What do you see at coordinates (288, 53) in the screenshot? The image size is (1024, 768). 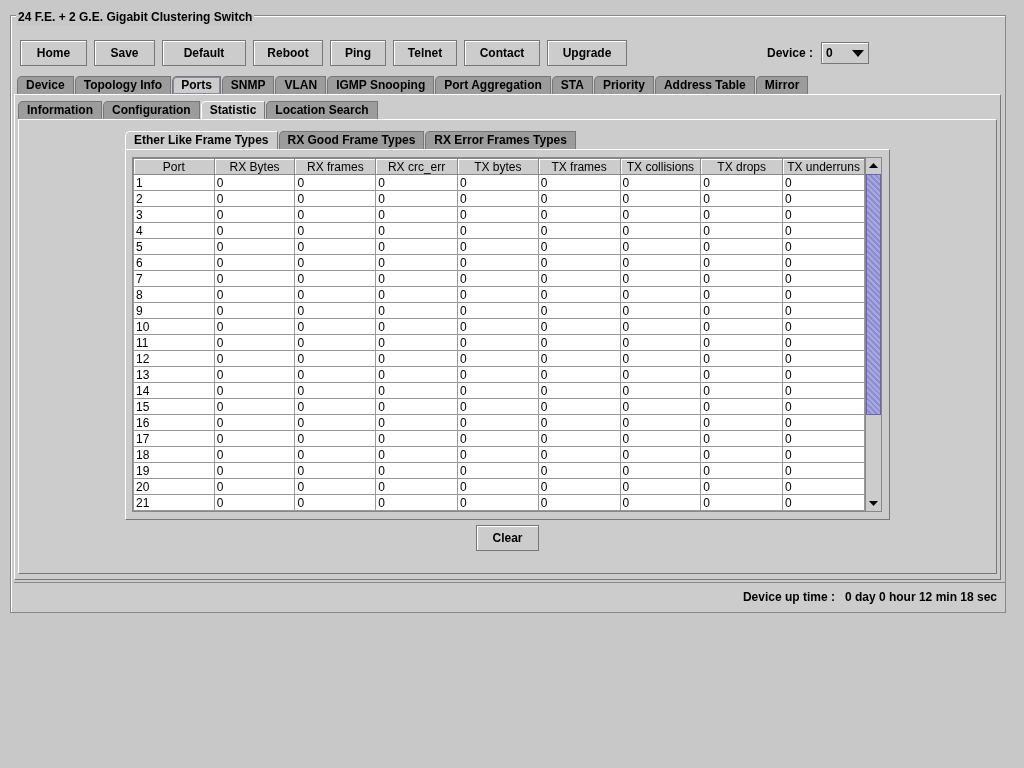 I see `toolbar-button: Reboot` at bounding box center [288, 53].